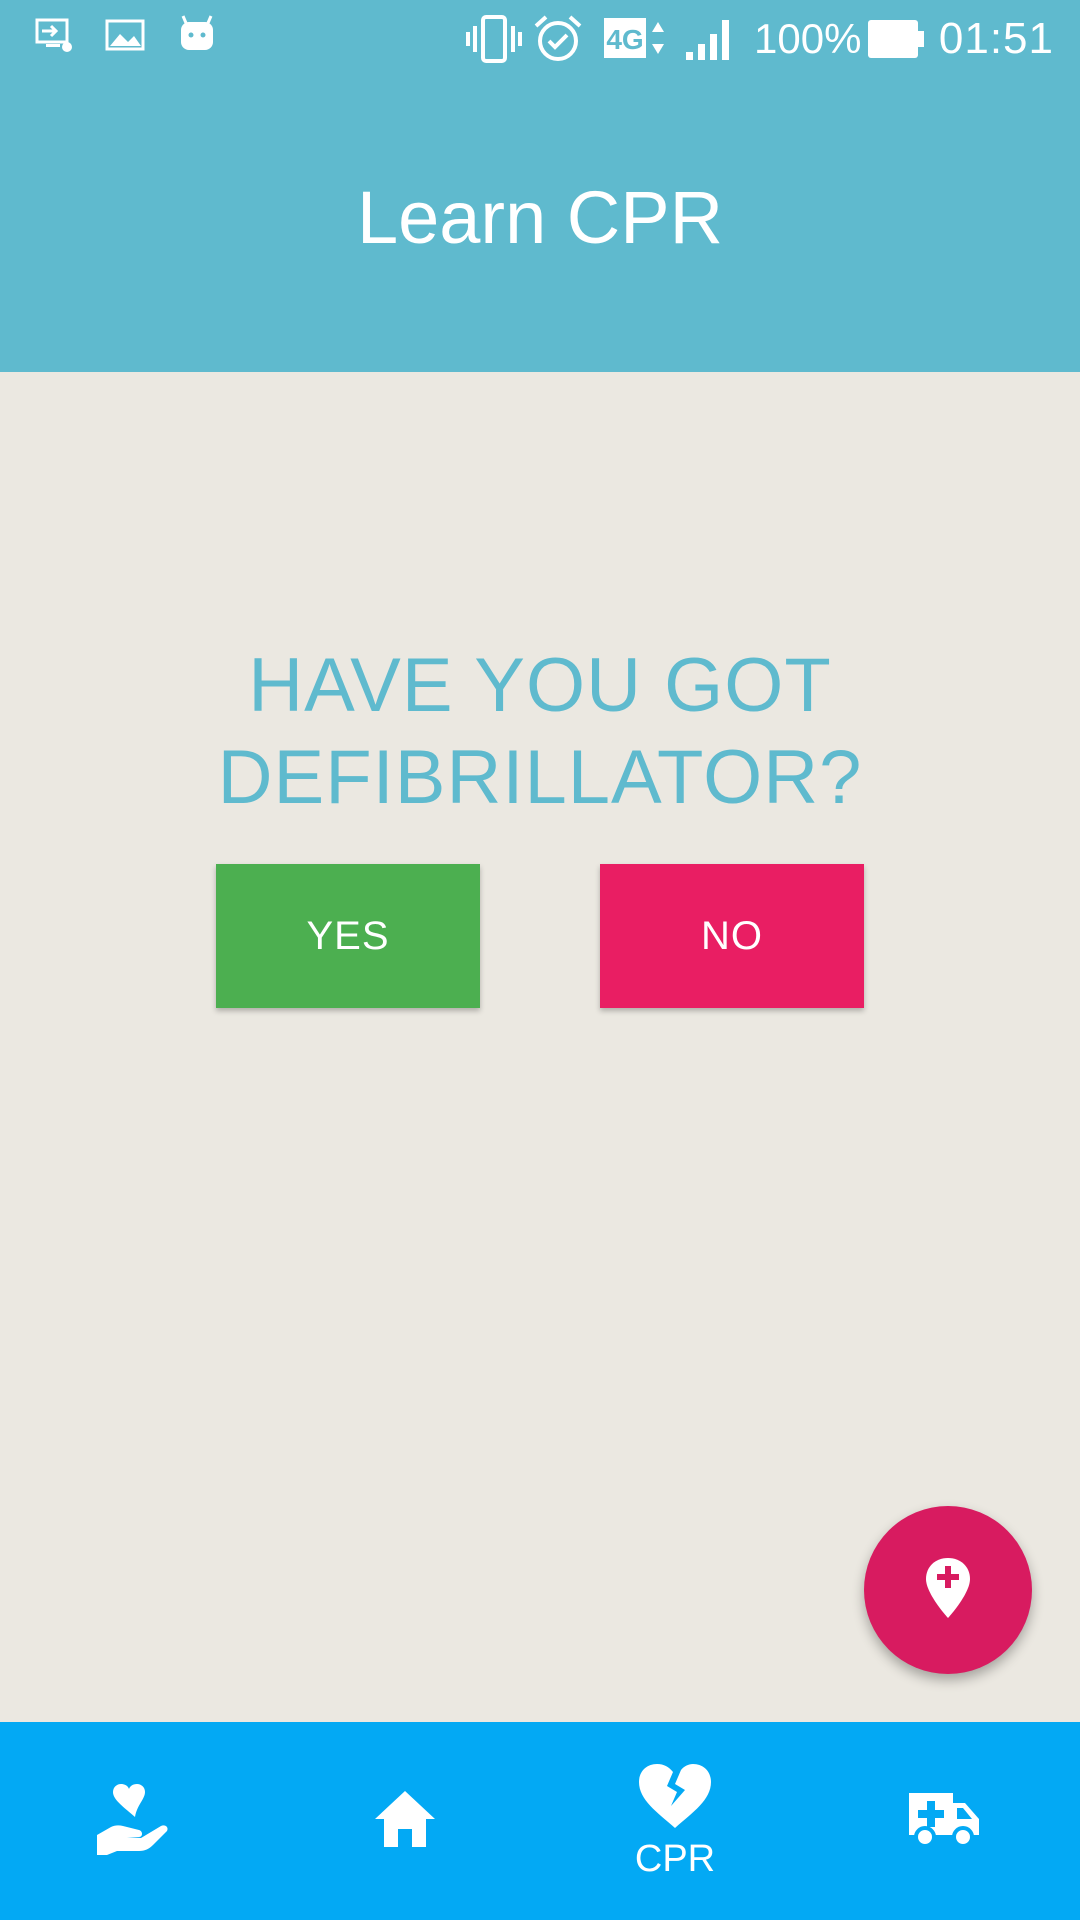 The height and width of the screenshot is (1920, 1080). I want to click on alarm-icon, so click(558, 41).